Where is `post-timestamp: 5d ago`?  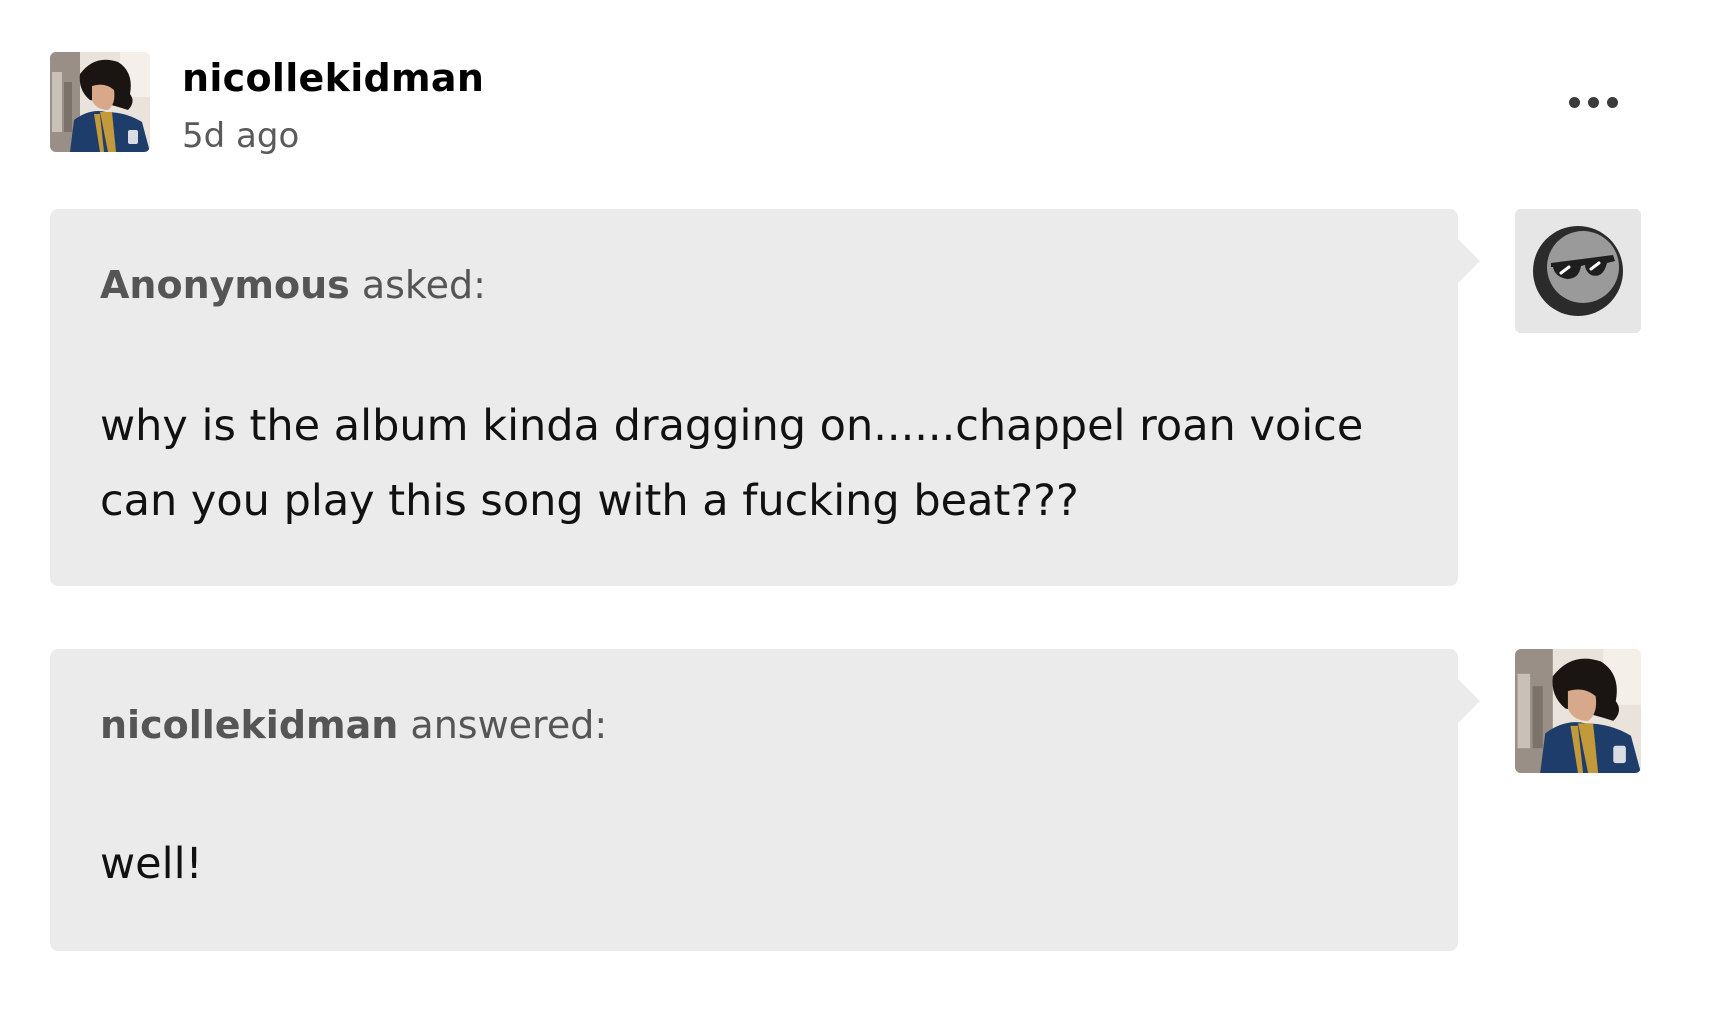 post-timestamp: 5d ago is located at coordinates (333, 136).